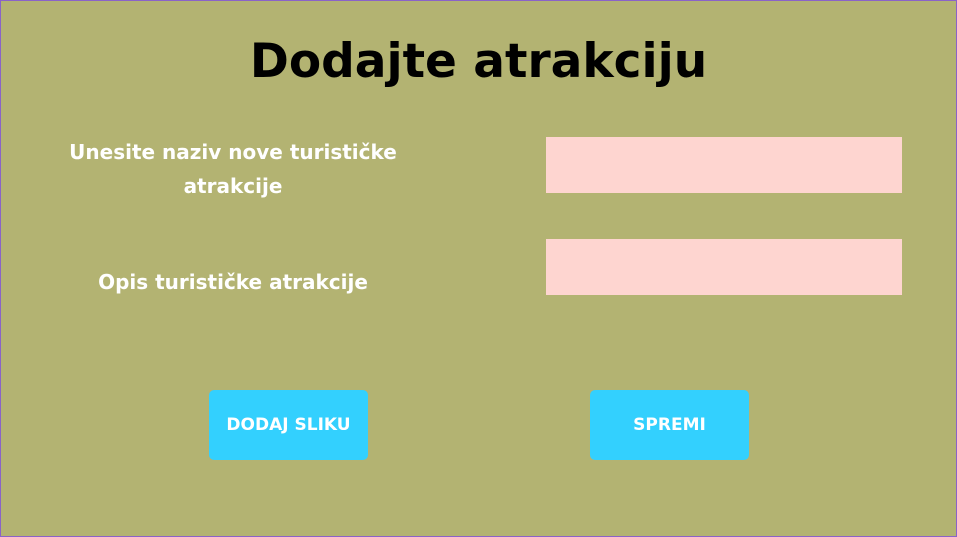 The width and height of the screenshot is (957, 537). I want to click on save-button: SPREMI, so click(669, 425).